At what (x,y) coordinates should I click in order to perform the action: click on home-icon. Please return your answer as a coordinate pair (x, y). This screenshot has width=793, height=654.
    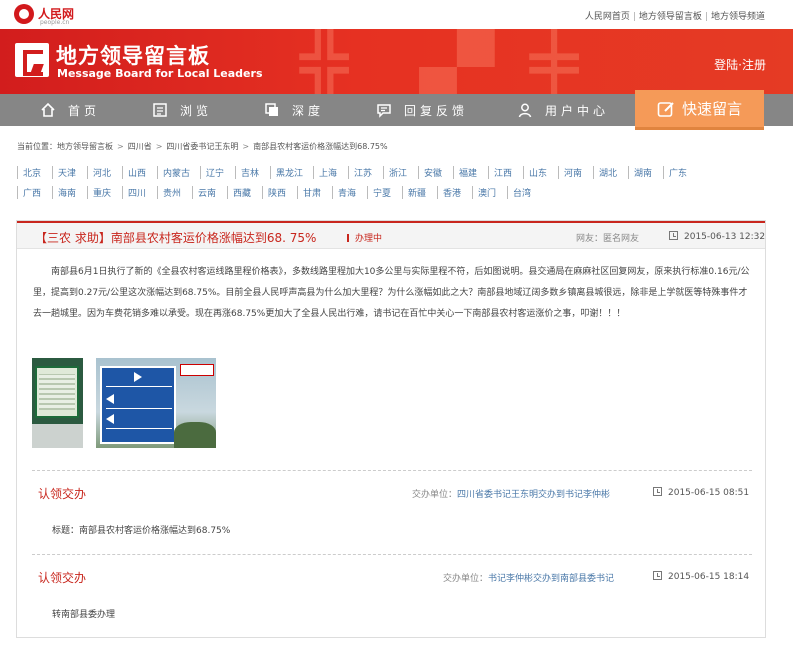
    Looking at the image, I should click on (48, 110).